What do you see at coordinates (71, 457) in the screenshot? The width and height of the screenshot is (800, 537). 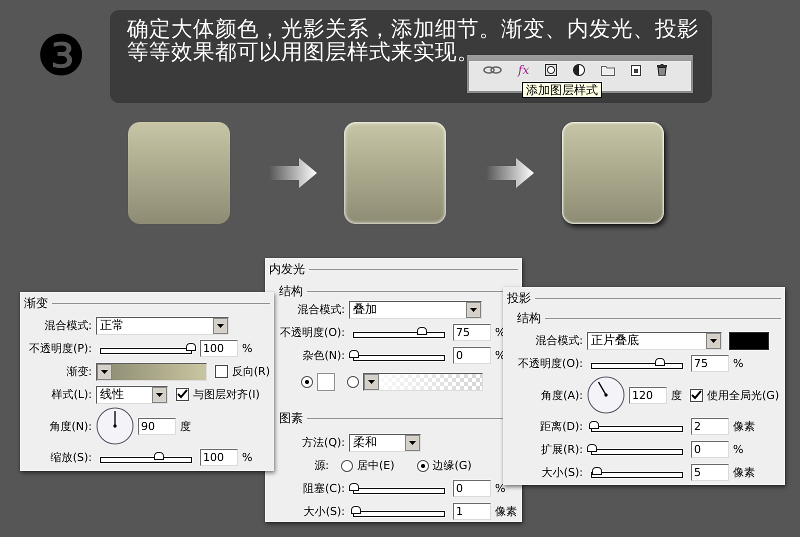 I see `field-label: 缩放(S):` at bounding box center [71, 457].